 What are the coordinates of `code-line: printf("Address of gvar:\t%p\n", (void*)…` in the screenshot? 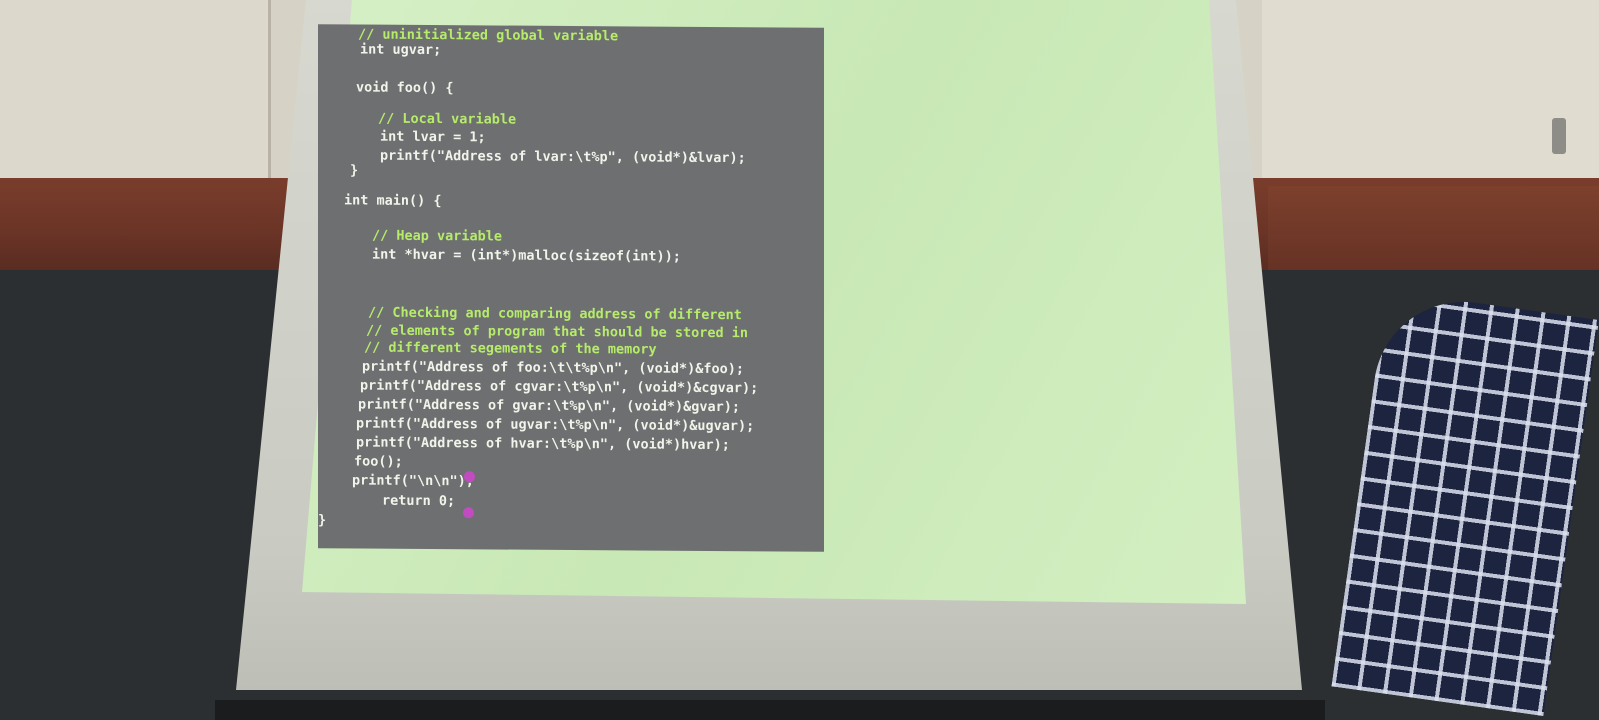 It's located at (549, 406).